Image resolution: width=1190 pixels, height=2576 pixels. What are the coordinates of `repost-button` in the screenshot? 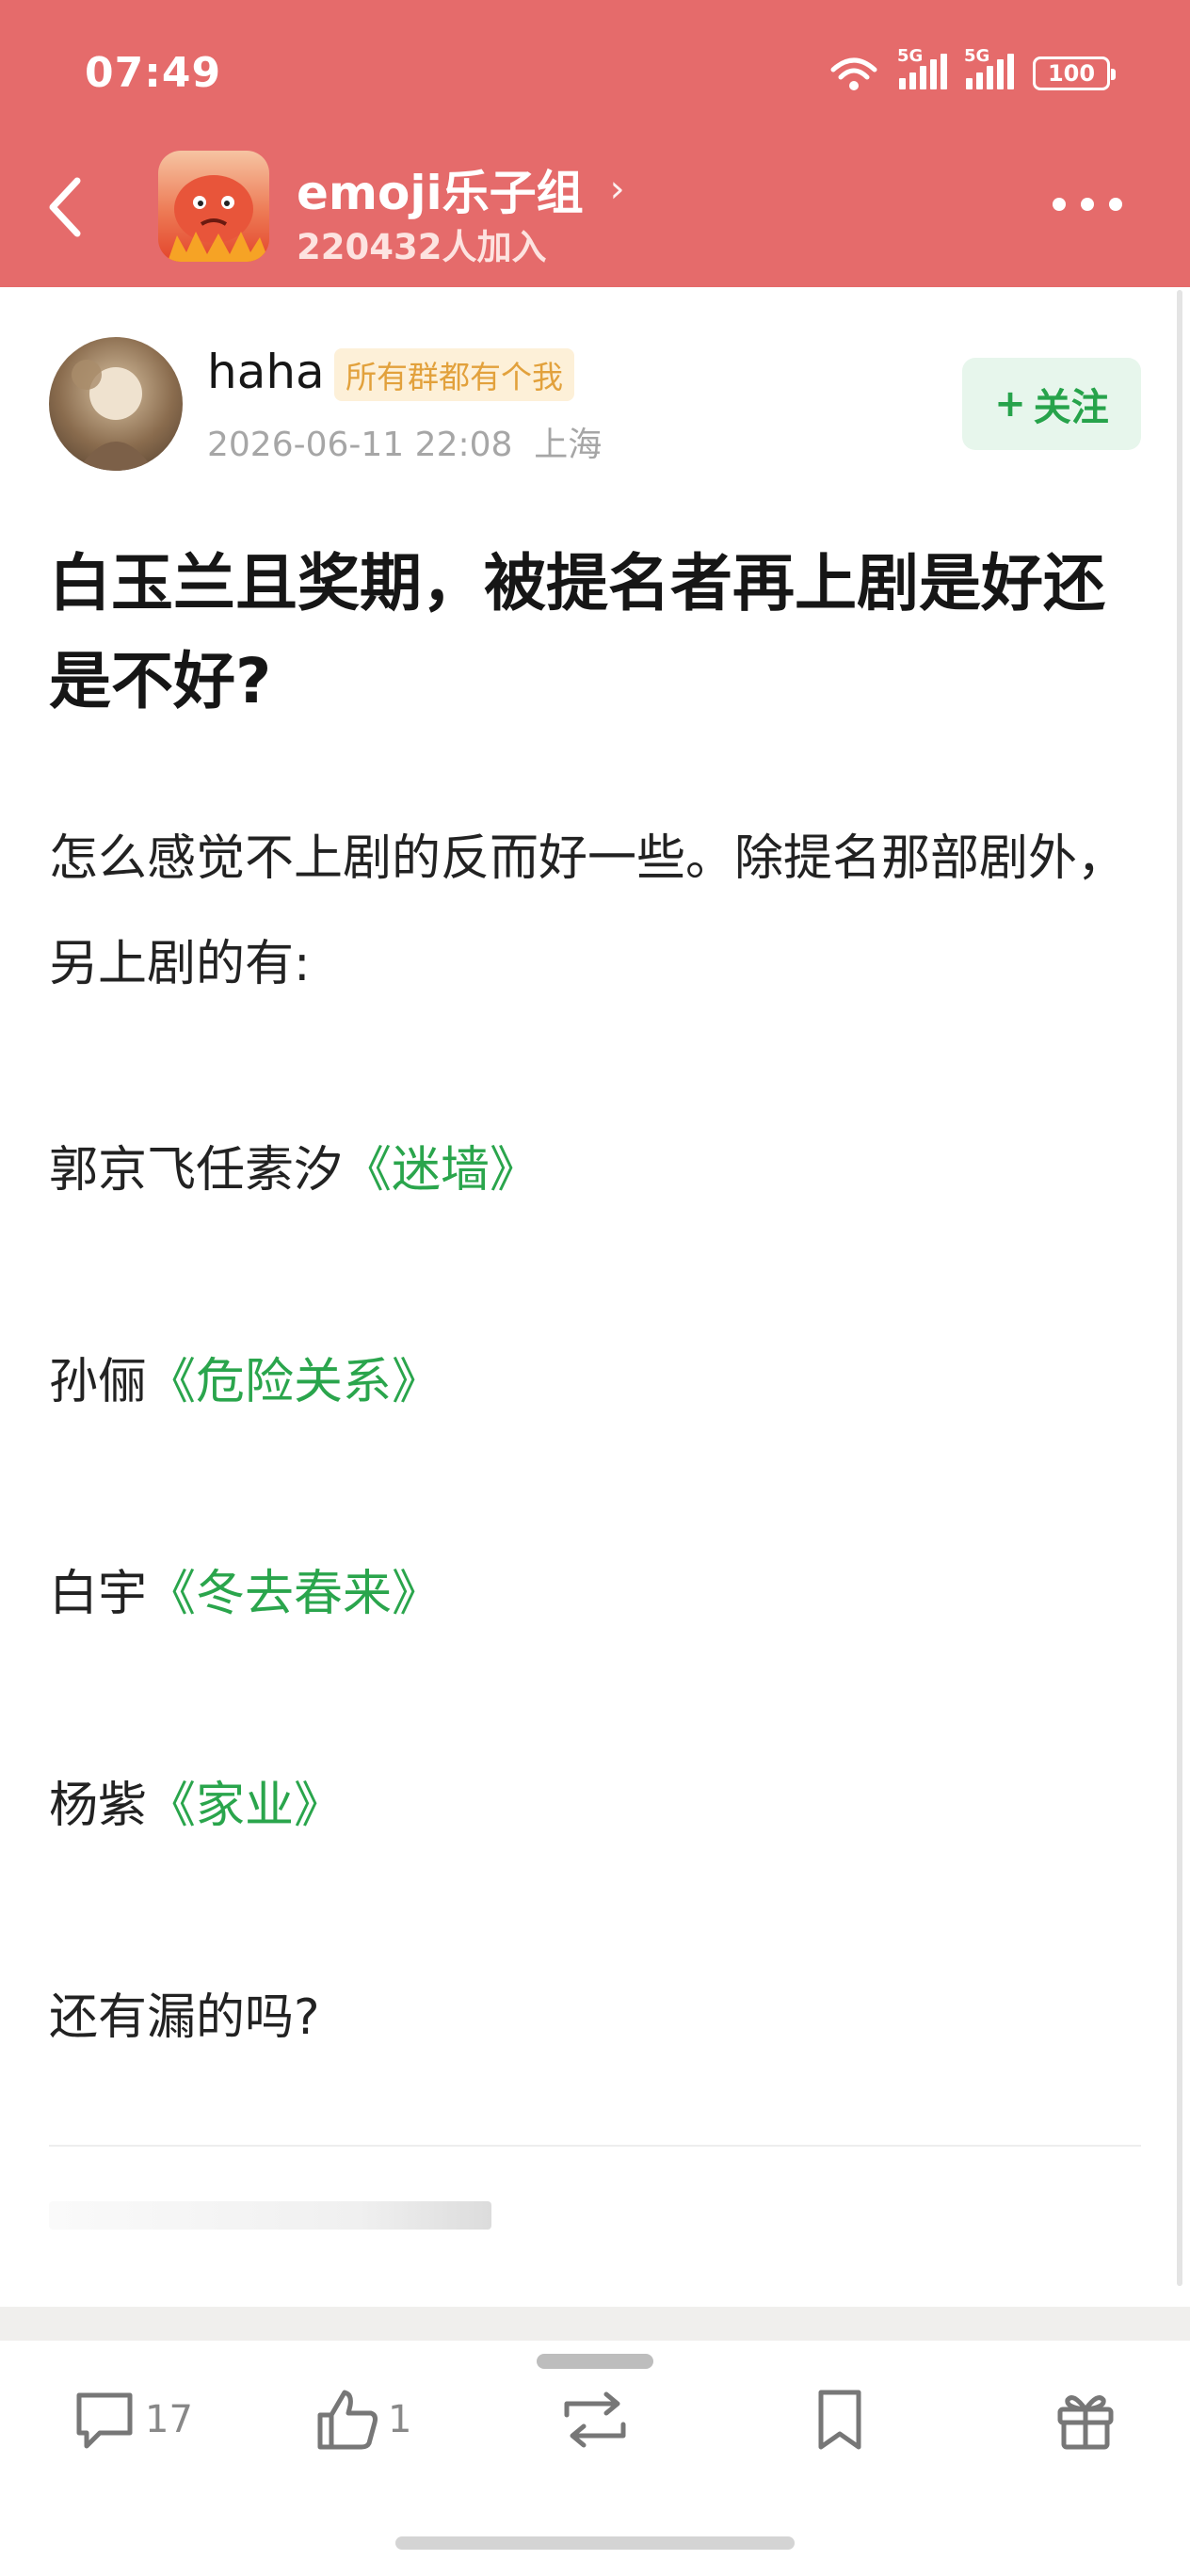 It's located at (595, 2419).